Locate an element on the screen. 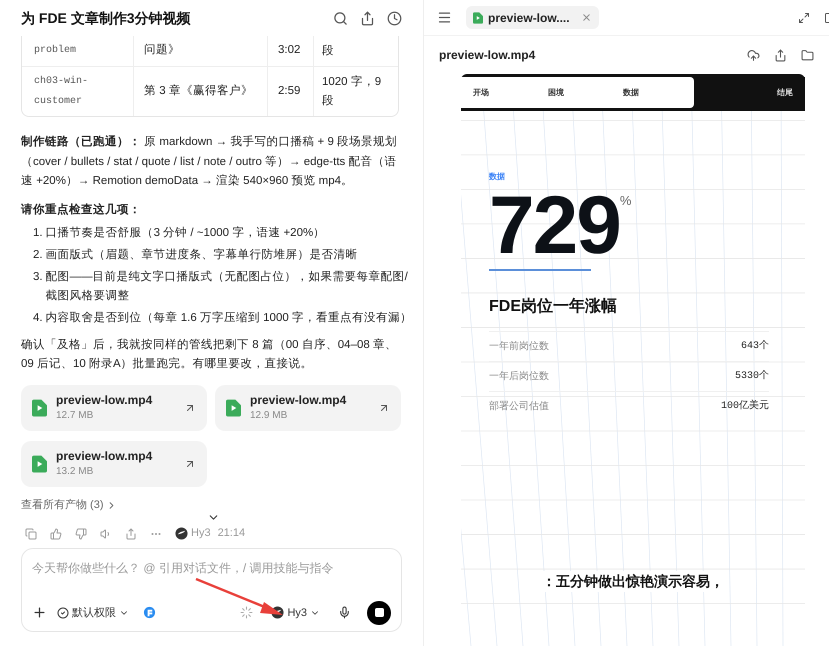 The image size is (829, 646). pipeline-paragraph: 制作链路（已跑通）： 原 markdown → 我手写的口播稿 + 9 段场景规划（cover / bullets / stat / quote / list / note / outro 等）→ edge-tts 配音（语速 +20%）→ Remotion demoData → 渲染 540×960 预览 mp4。 is located at coordinates (209, 161).